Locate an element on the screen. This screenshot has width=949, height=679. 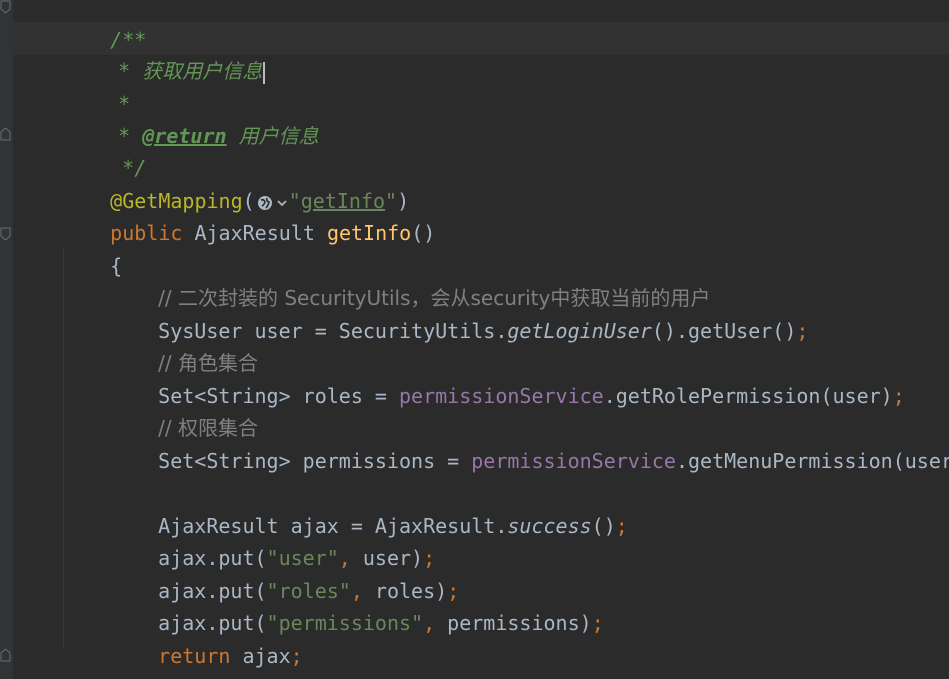
code-line: /** is located at coordinates (104, 26).